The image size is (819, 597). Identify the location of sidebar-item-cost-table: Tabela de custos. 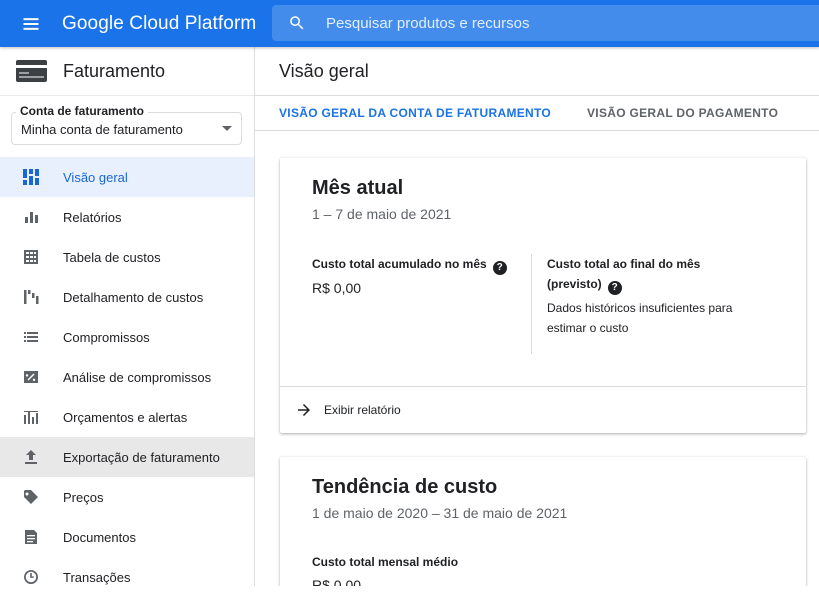
(127, 257).